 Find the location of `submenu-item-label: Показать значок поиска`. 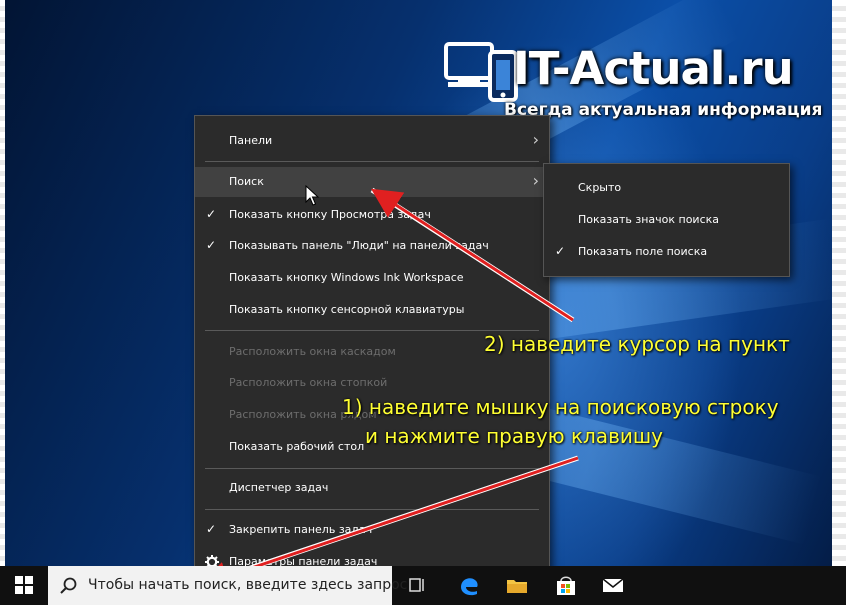

submenu-item-label: Показать значок поиска is located at coordinates (649, 219).